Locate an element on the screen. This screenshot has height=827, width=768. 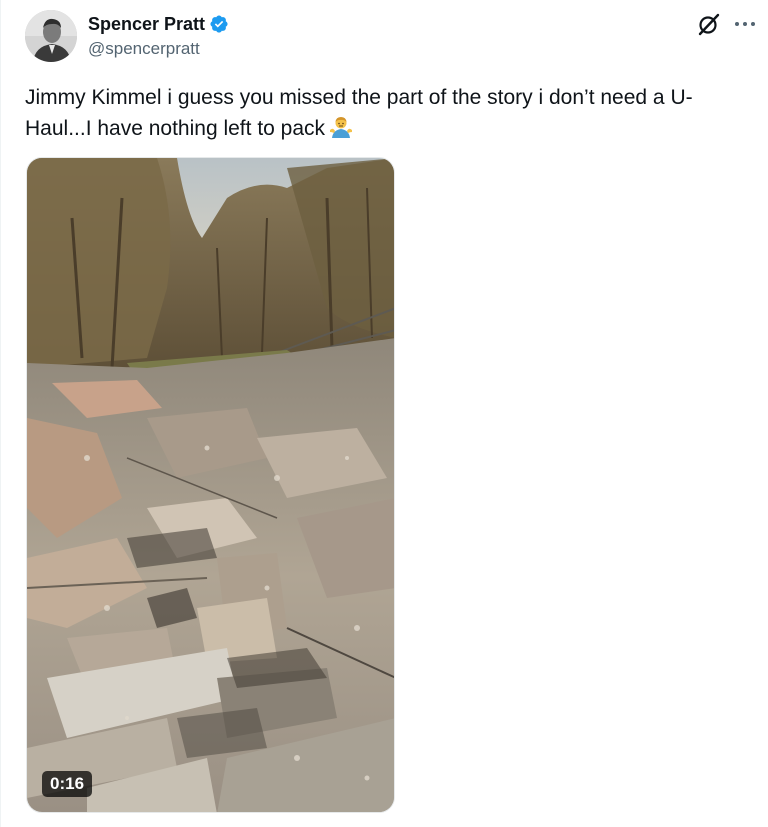
display-name-row: Spencer Pratt is located at coordinates (158, 24).